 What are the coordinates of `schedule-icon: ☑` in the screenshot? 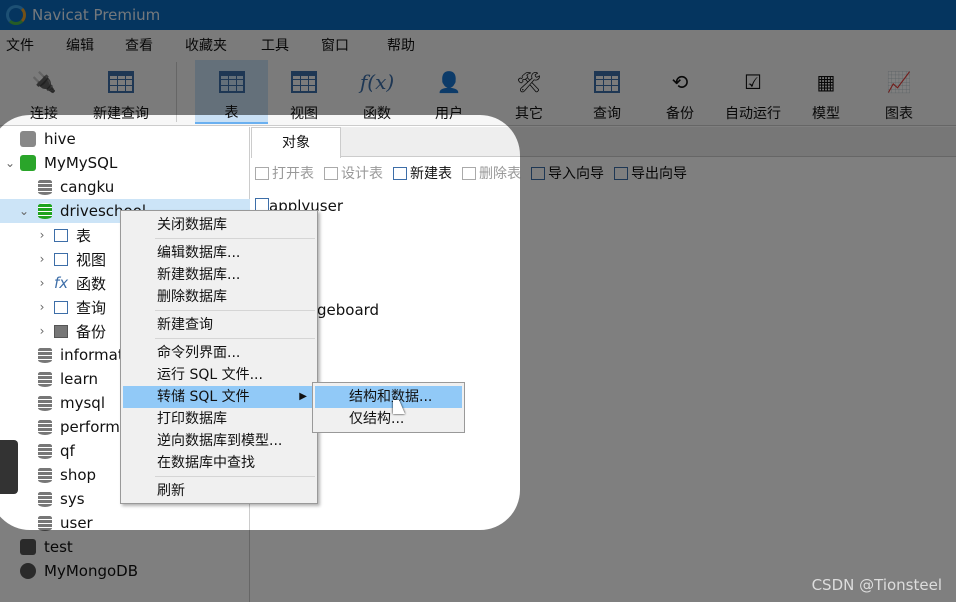 It's located at (753, 82).